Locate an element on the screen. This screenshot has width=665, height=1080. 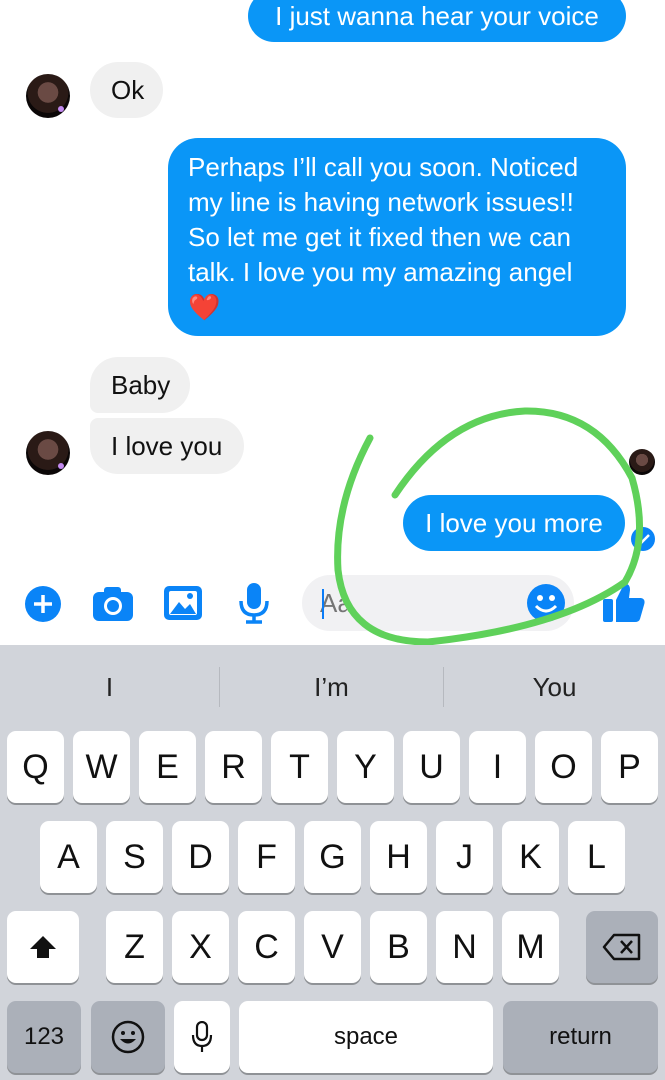
suggestion-2: I’m is located at coordinates (331, 687).